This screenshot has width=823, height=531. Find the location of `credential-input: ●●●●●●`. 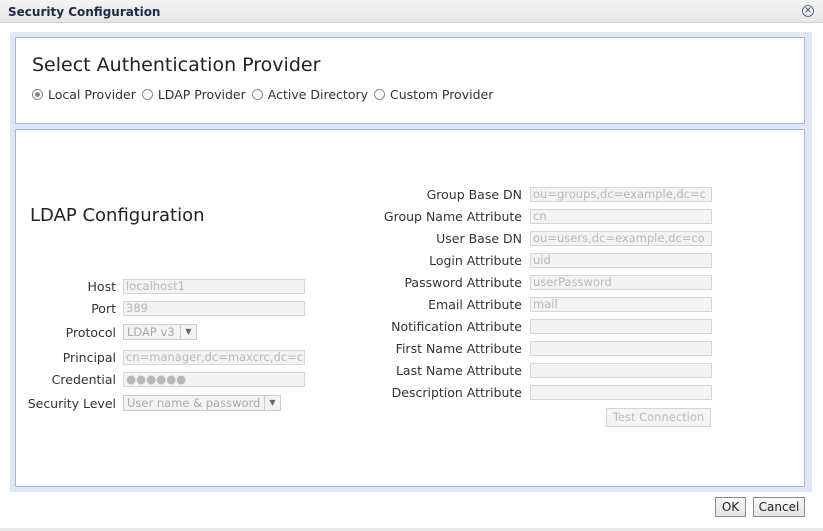

credential-input: ●●●●●● is located at coordinates (214, 379).